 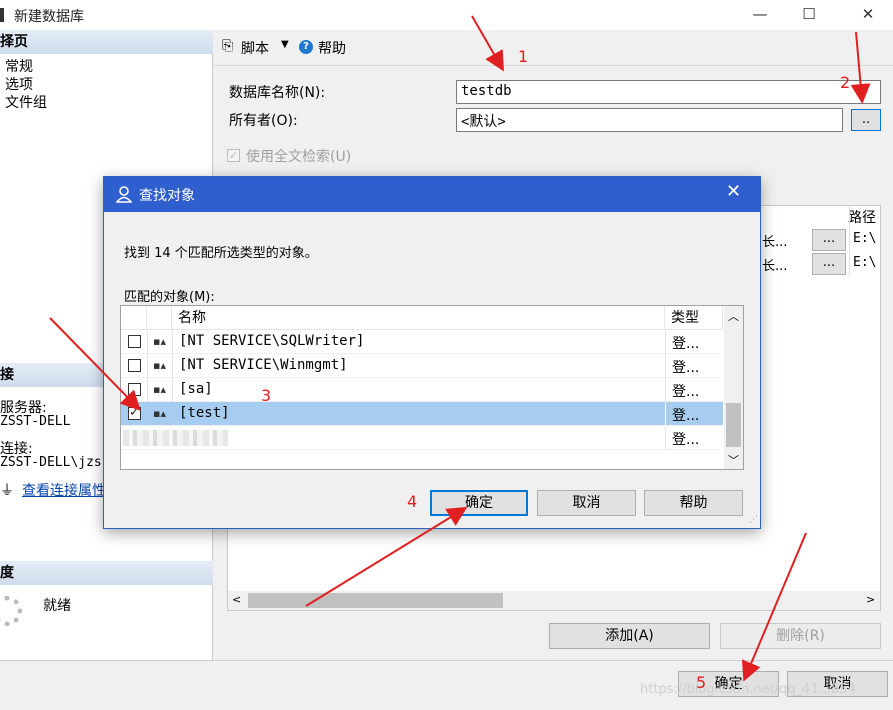 I want to click on annotation-number-5: 5, so click(x=701, y=682).